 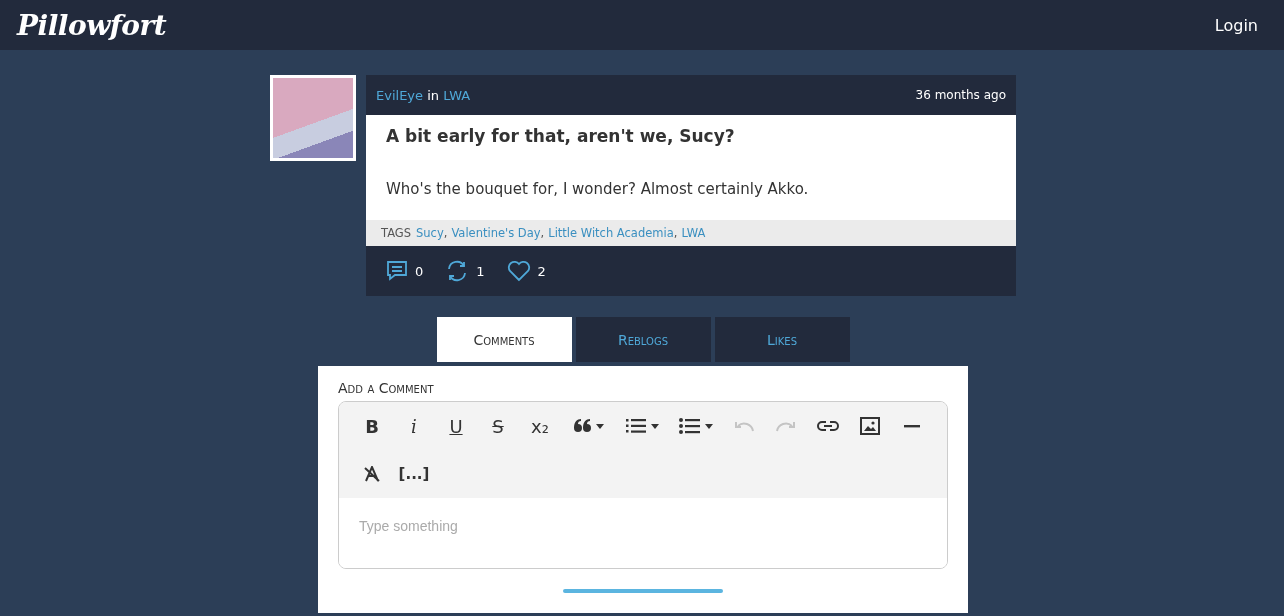 I want to click on author-link: EvilEye, so click(x=400, y=95).